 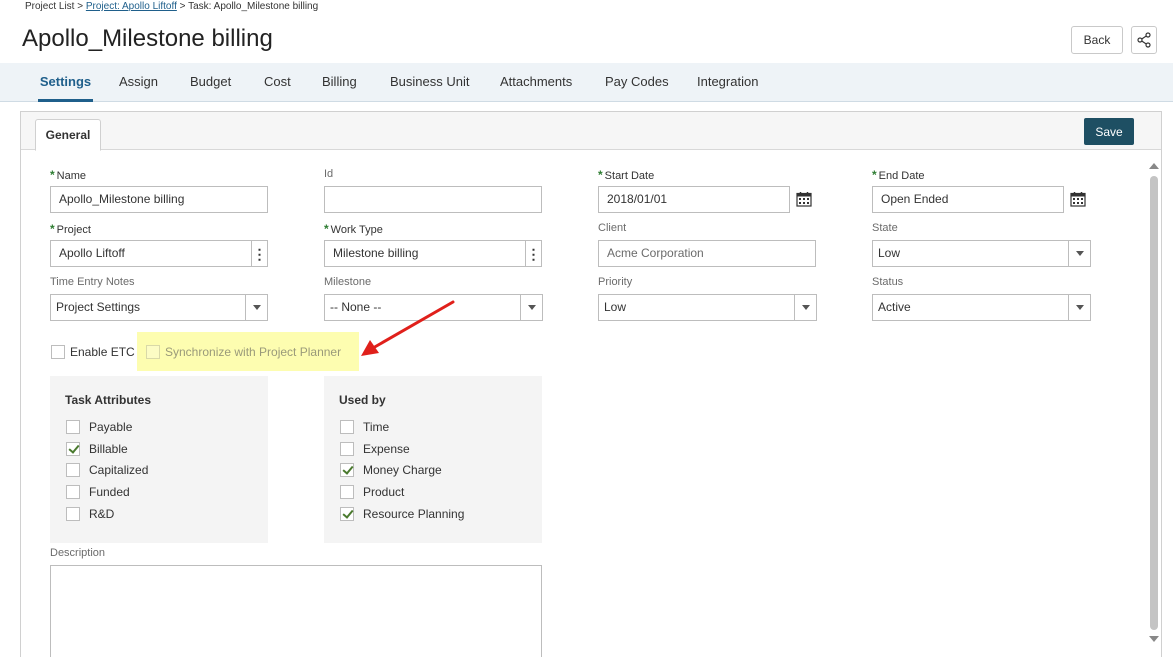 I want to click on end-date-input: Open Ended, so click(x=968, y=199).